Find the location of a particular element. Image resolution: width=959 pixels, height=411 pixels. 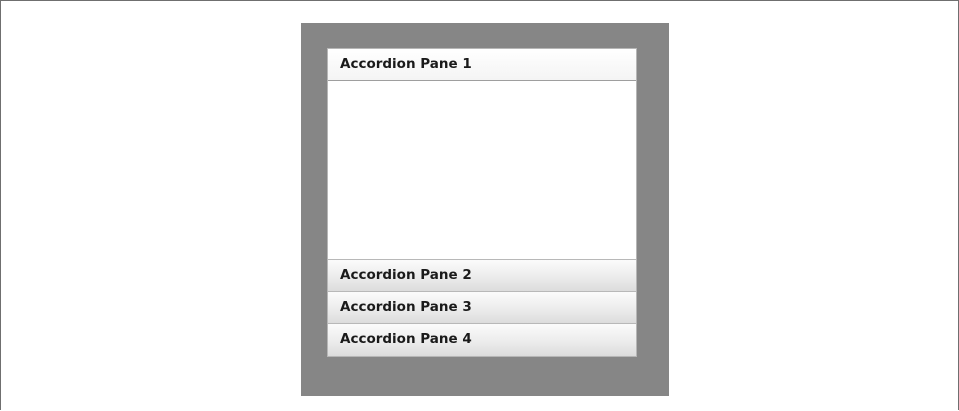

accordion-pane-4-header: Accordion Pane 4 is located at coordinates (482, 340).